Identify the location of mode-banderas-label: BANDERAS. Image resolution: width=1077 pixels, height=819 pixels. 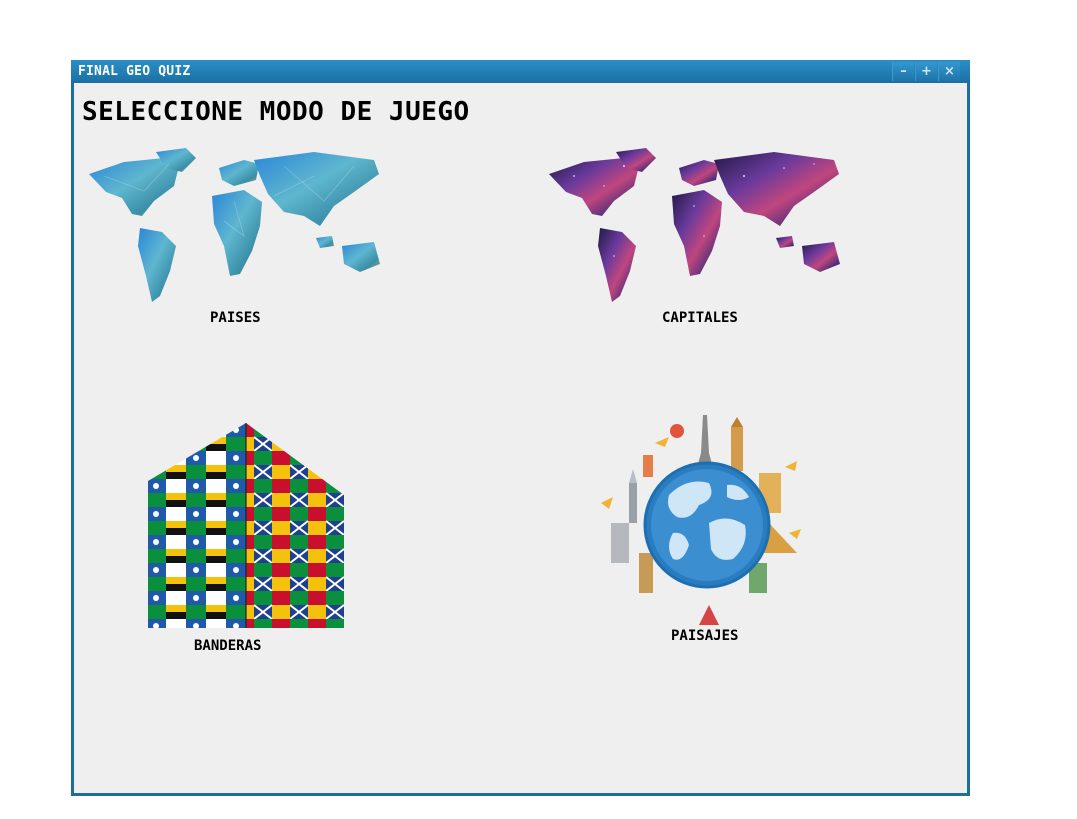
(228, 646).